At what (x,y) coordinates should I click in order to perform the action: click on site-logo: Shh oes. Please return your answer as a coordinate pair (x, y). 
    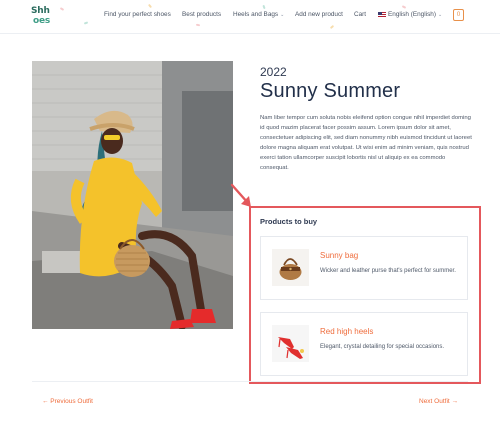
    Looking at the image, I should click on (42, 18).